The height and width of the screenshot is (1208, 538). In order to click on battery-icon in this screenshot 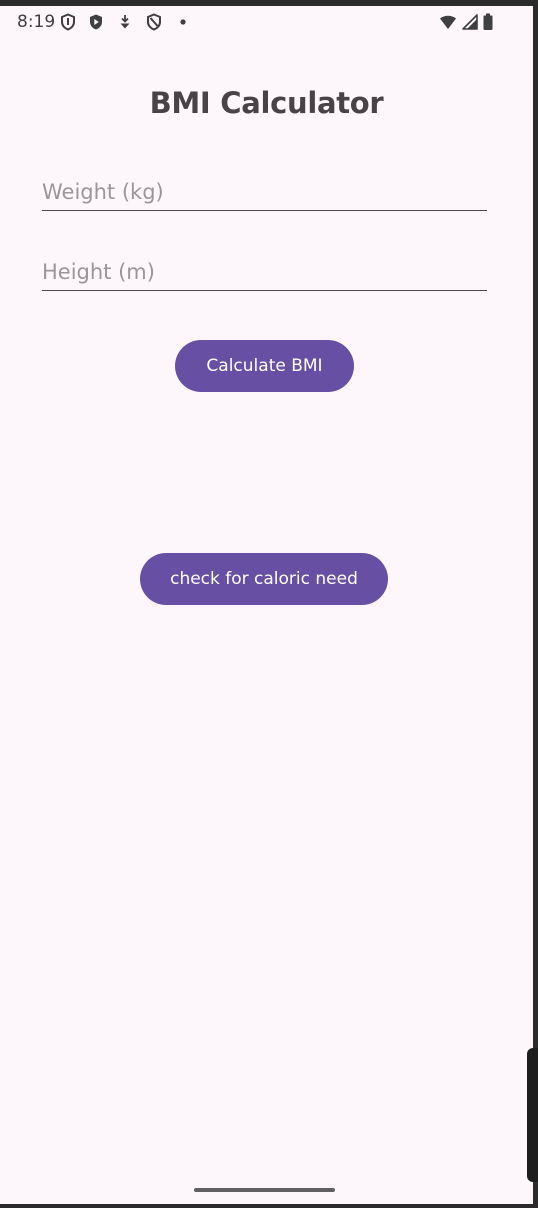, I will do `click(488, 21)`.